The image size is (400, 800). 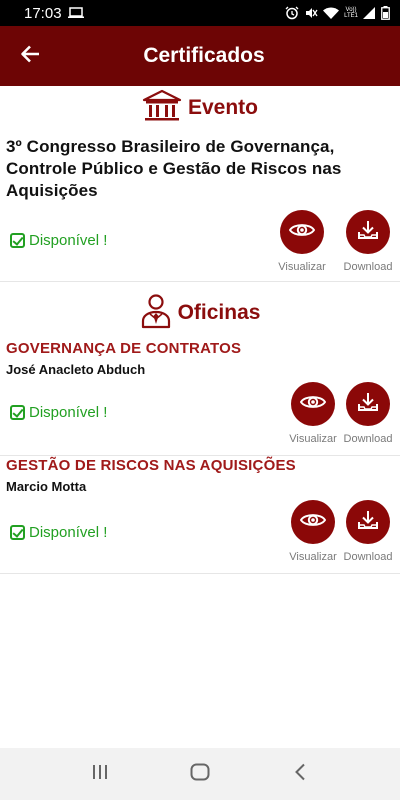 What do you see at coordinates (351, 13) in the screenshot?
I see `network-label: Vo)) LTE1` at bounding box center [351, 13].